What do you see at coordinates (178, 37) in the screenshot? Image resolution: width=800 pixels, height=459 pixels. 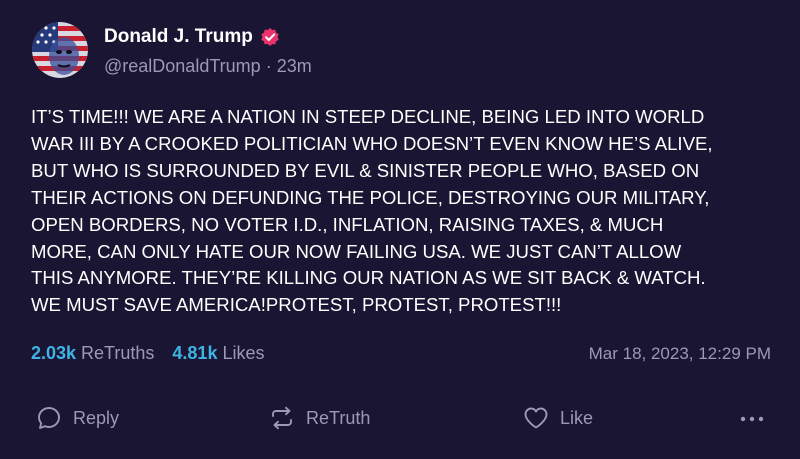 I see `author-display-name: Donald J. Trump` at bounding box center [178, 37].